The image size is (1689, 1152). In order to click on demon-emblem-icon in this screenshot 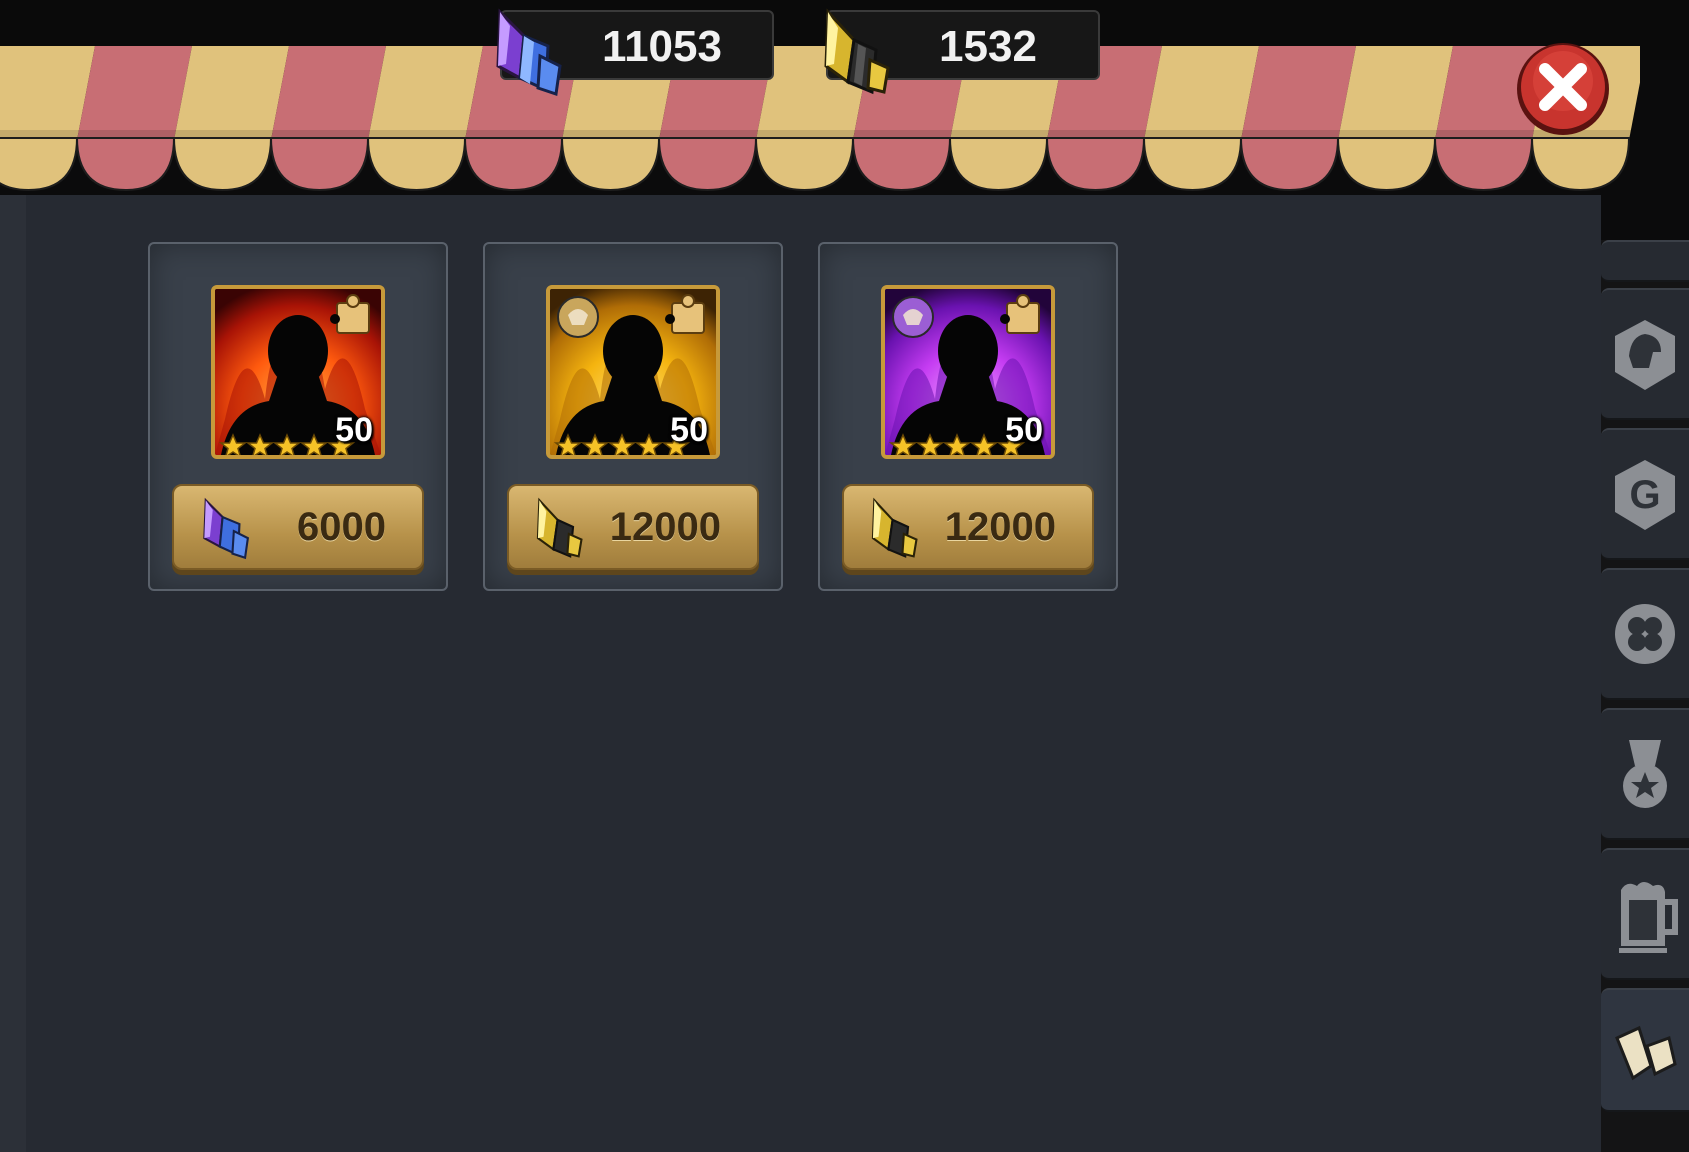, I will do `click(913, 317)`.